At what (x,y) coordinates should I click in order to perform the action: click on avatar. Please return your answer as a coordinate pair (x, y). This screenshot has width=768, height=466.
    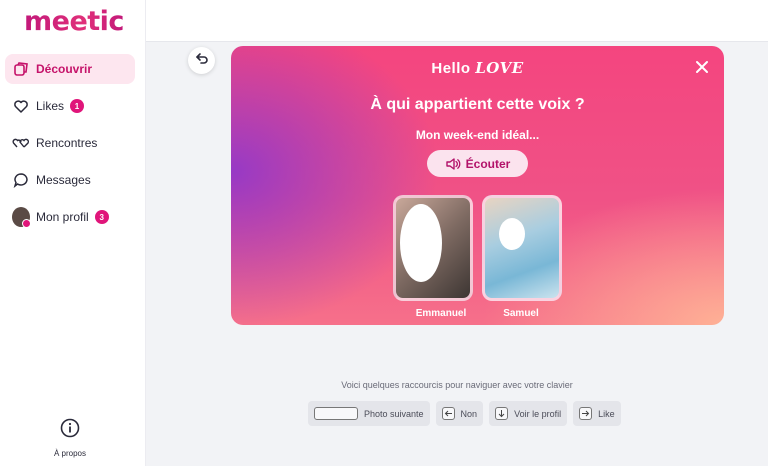
    Looking at the image, I should click on (21, 217).